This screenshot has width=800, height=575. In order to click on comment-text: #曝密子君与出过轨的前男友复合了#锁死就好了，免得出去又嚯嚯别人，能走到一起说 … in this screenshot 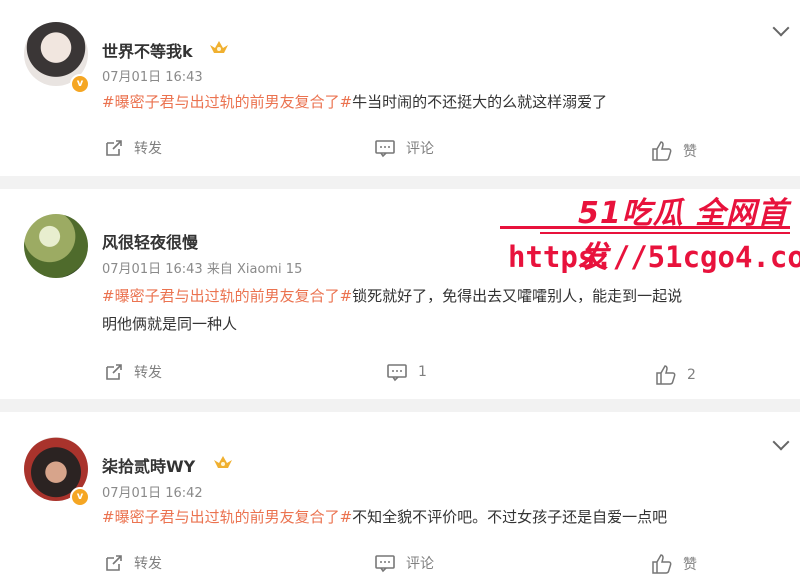, I will do `click(447, 310)`.